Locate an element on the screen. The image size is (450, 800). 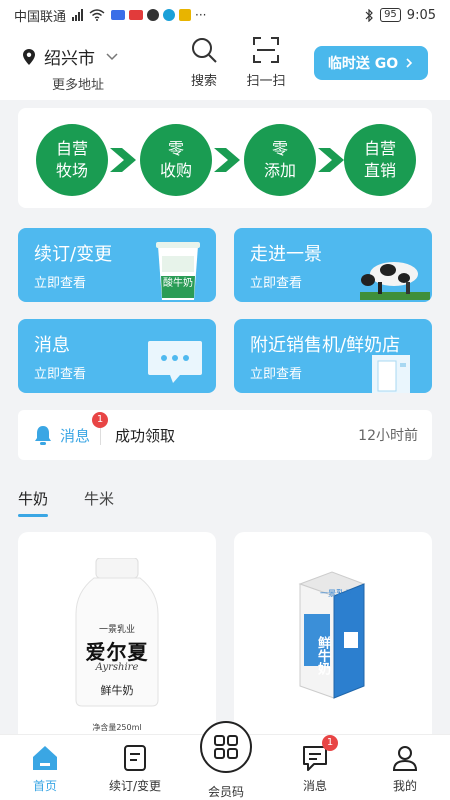
search-icon is located at coordinates (204, 50).